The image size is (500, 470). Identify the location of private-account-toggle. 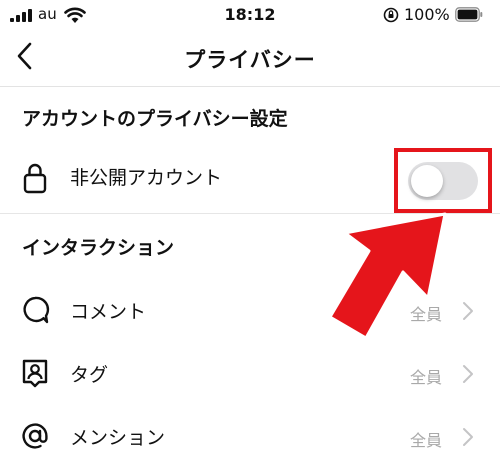
(443, 181).